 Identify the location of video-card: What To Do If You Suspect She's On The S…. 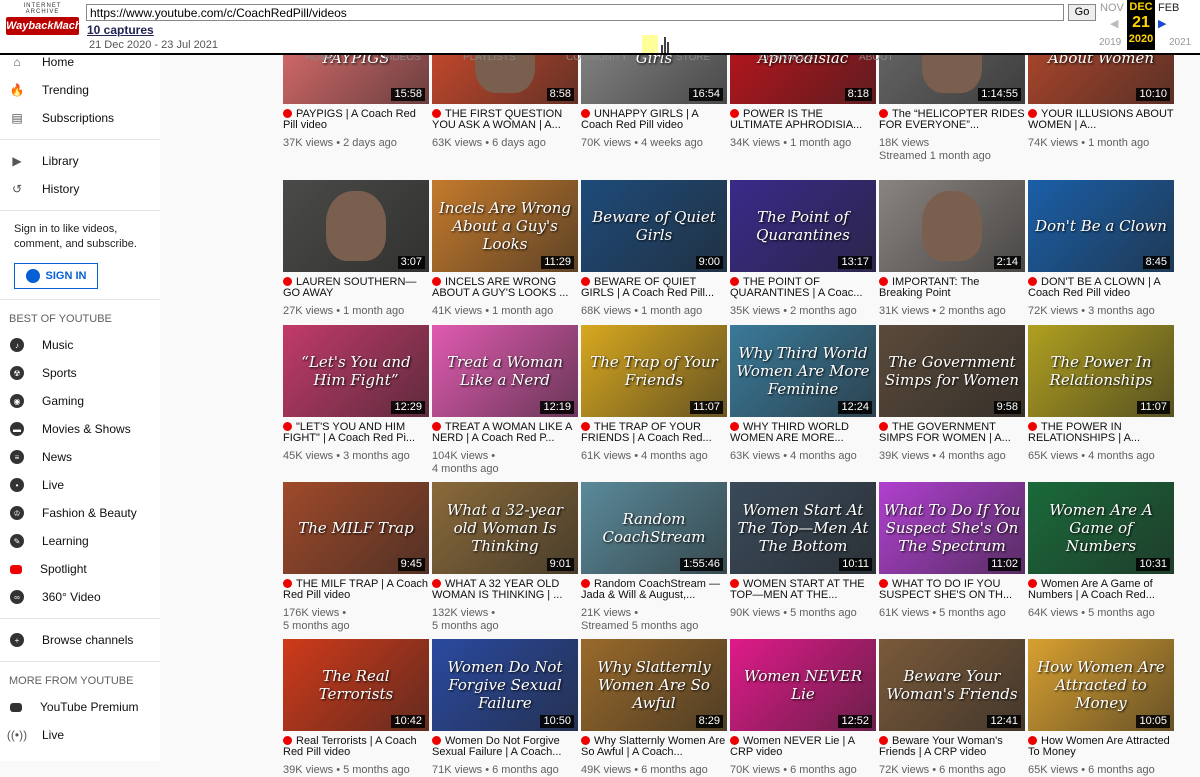
(952, 551).